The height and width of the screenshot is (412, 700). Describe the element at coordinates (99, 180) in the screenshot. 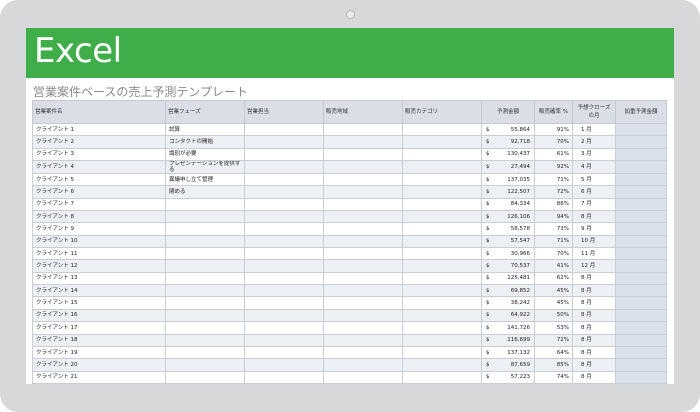

I see `deal-name-cell: クライアント 5` at that location.